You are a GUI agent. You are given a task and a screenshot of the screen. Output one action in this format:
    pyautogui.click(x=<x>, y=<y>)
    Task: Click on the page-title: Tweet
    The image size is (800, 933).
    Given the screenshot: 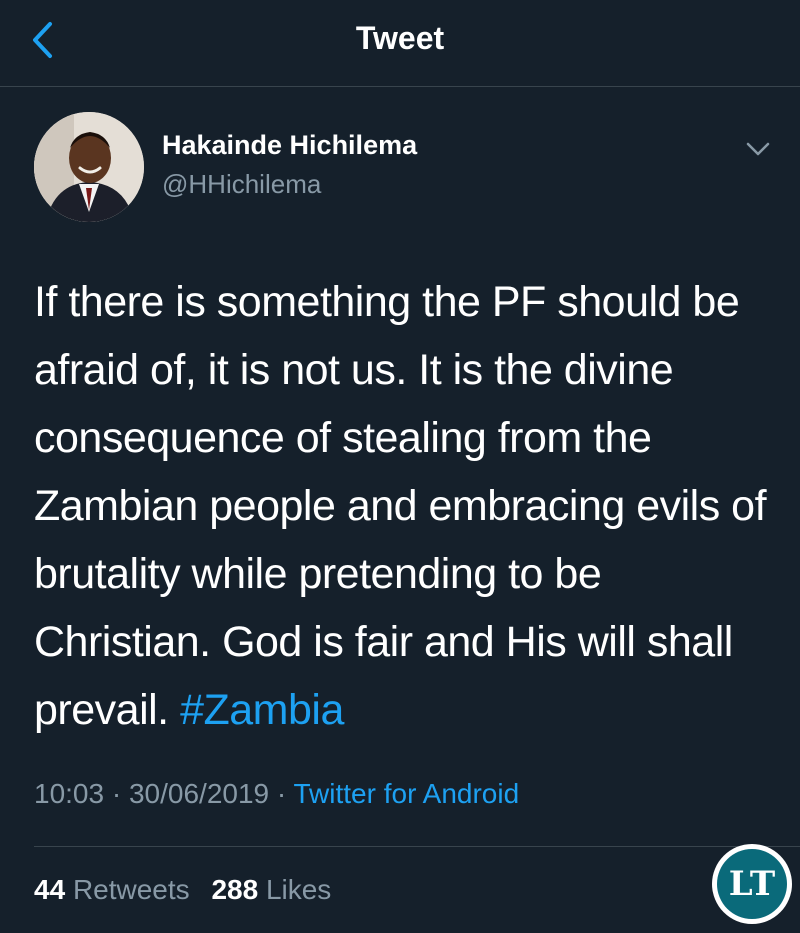 What is the action you would take?
    pyautogui.click(x=400, y=38)
    